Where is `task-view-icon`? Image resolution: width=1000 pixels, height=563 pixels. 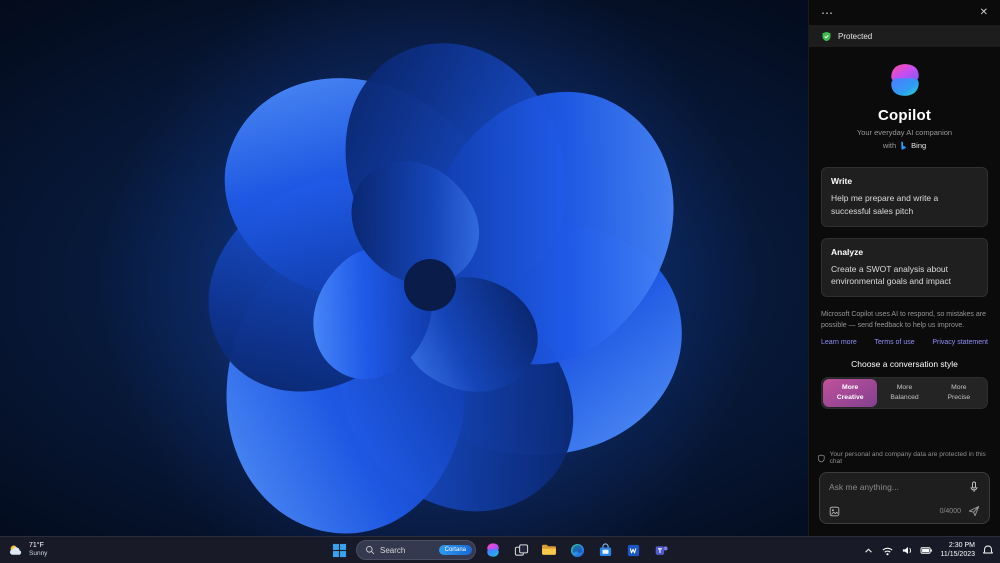
task-view-icon is located at coordinates (521, 549).